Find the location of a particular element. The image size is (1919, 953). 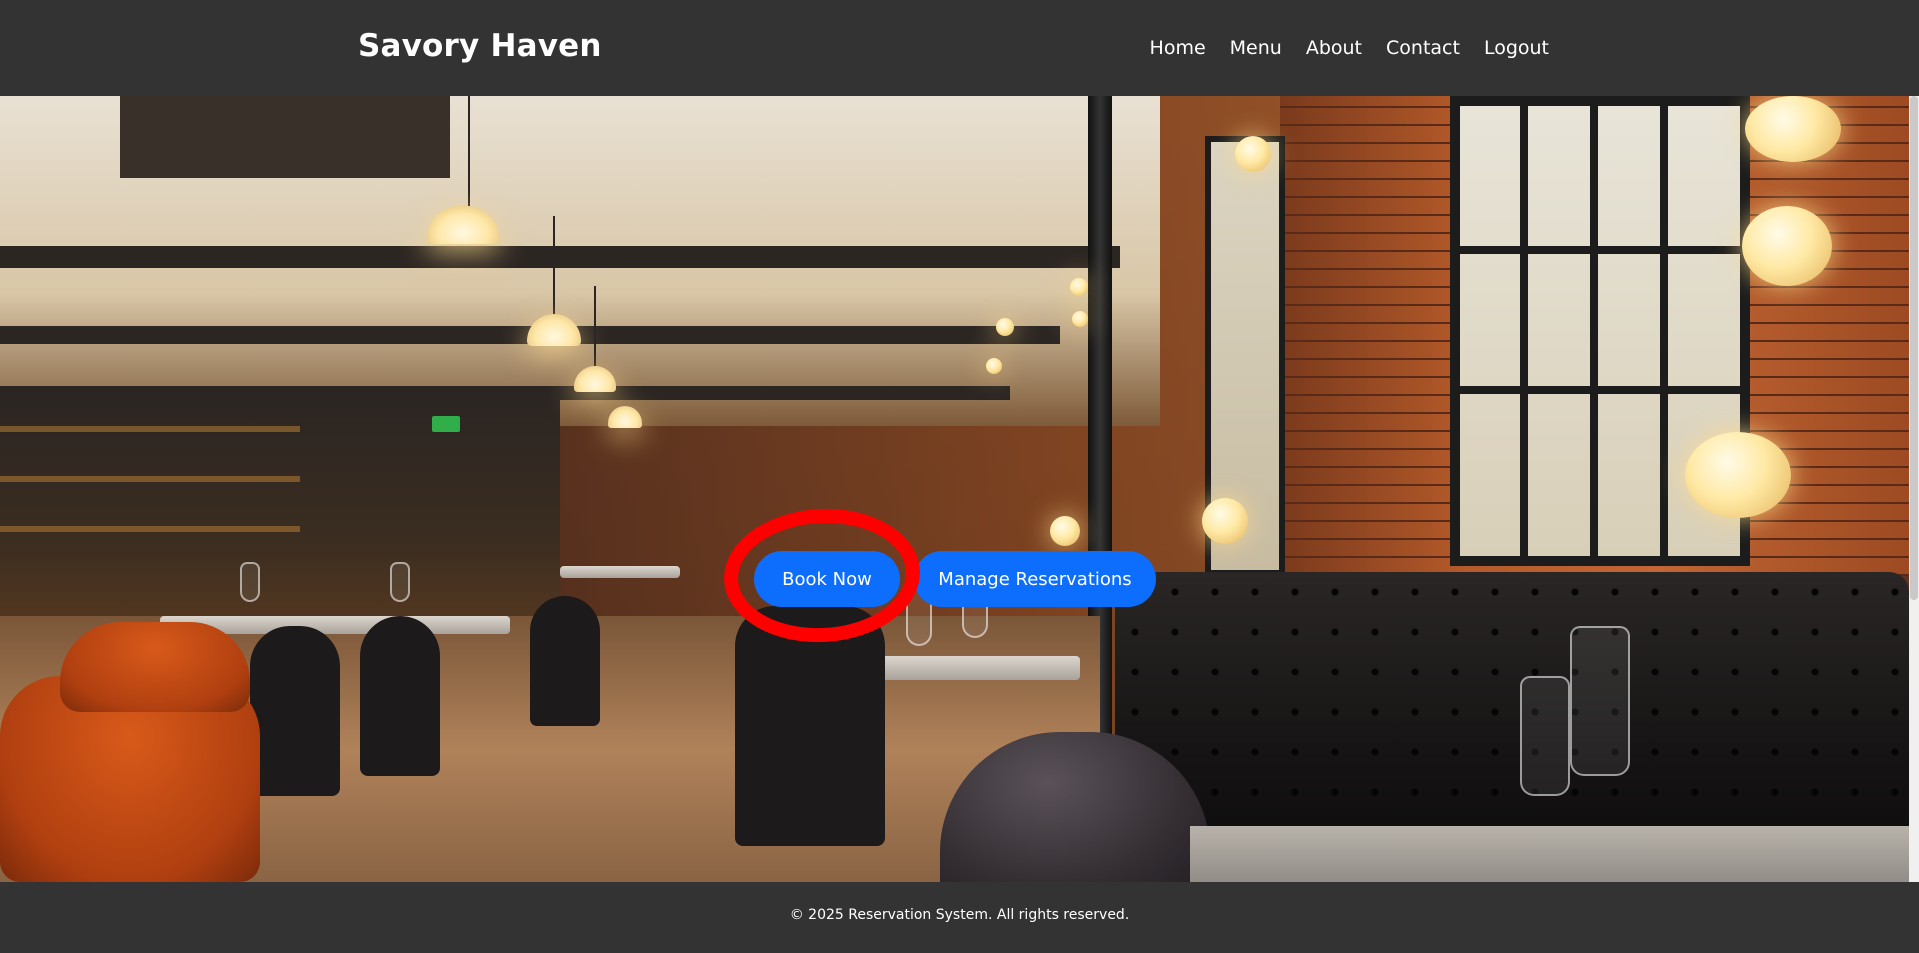

foreground-table is located at coordinates (1549, 854).